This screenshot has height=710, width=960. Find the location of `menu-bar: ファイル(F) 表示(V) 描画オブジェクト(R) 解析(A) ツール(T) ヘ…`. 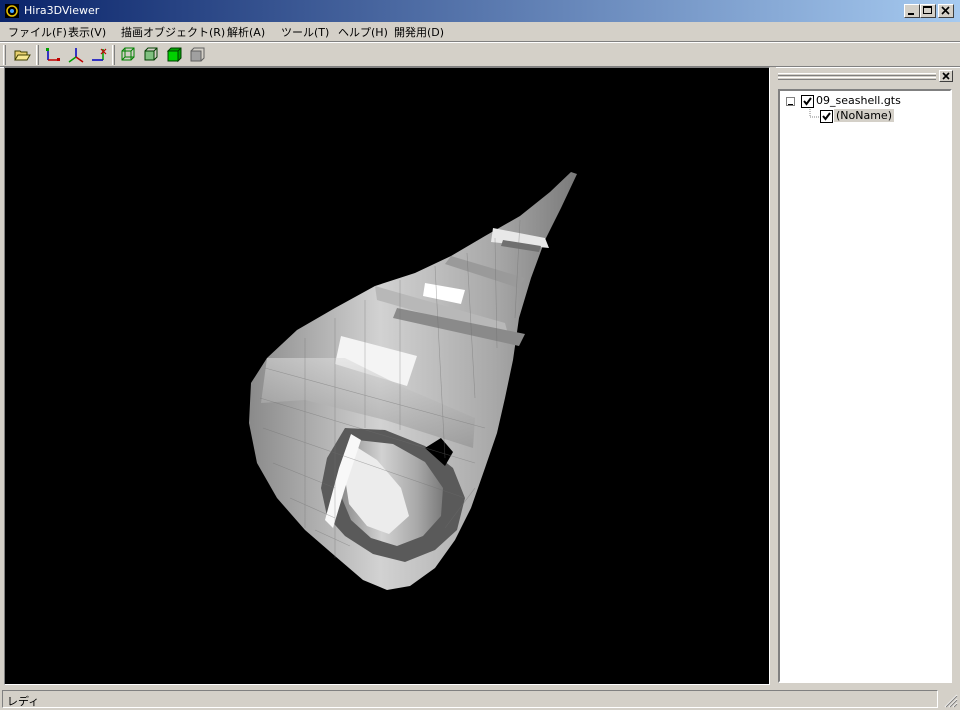

menu-bar: ファイル(F) 表示(V) 描画オブジェクト(R) 解析(A) ツール(T) ヘ… is located at coordinates (480, 31).